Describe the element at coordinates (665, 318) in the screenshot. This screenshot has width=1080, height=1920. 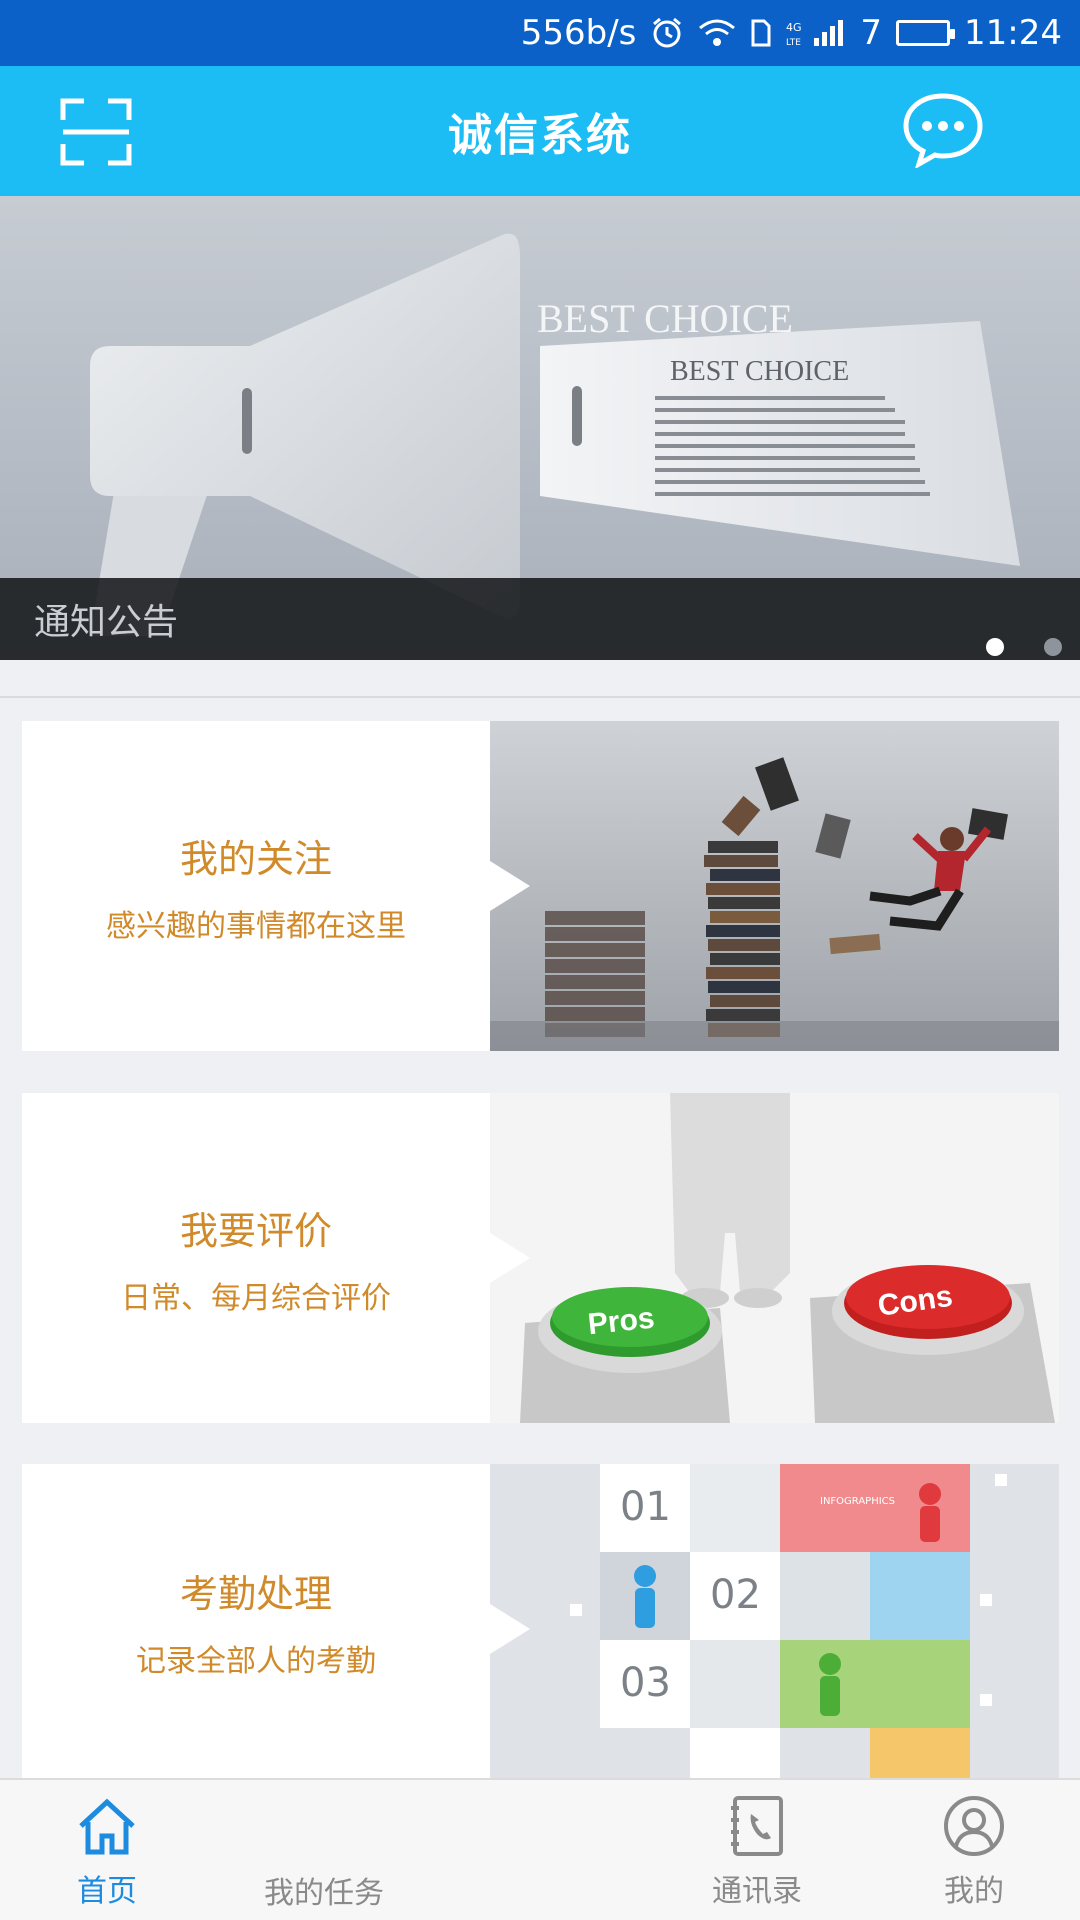
I see `banner-headline-large: BEST CHOICE` at that location.